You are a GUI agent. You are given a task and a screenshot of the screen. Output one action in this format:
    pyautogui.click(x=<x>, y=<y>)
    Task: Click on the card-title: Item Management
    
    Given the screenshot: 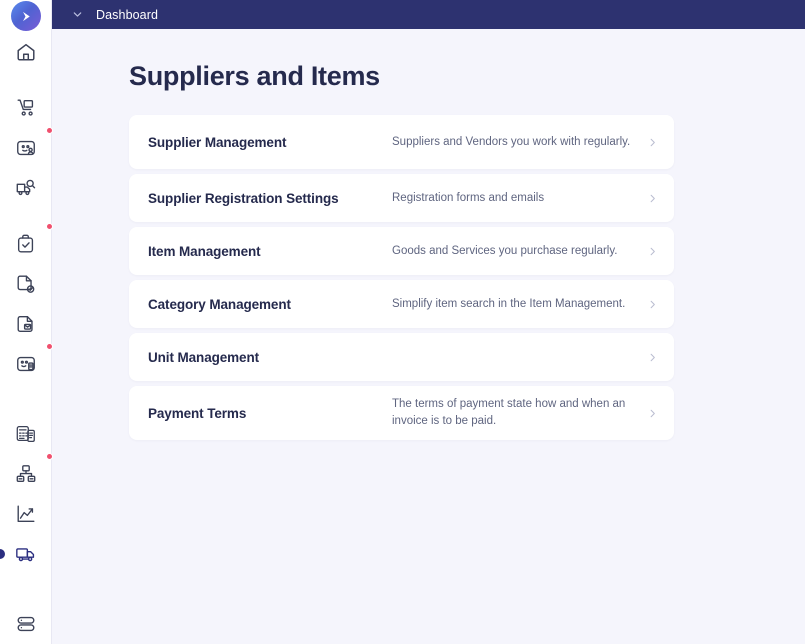 What is the action you would take?
    pyautogui.click(x=204, y=251)
    